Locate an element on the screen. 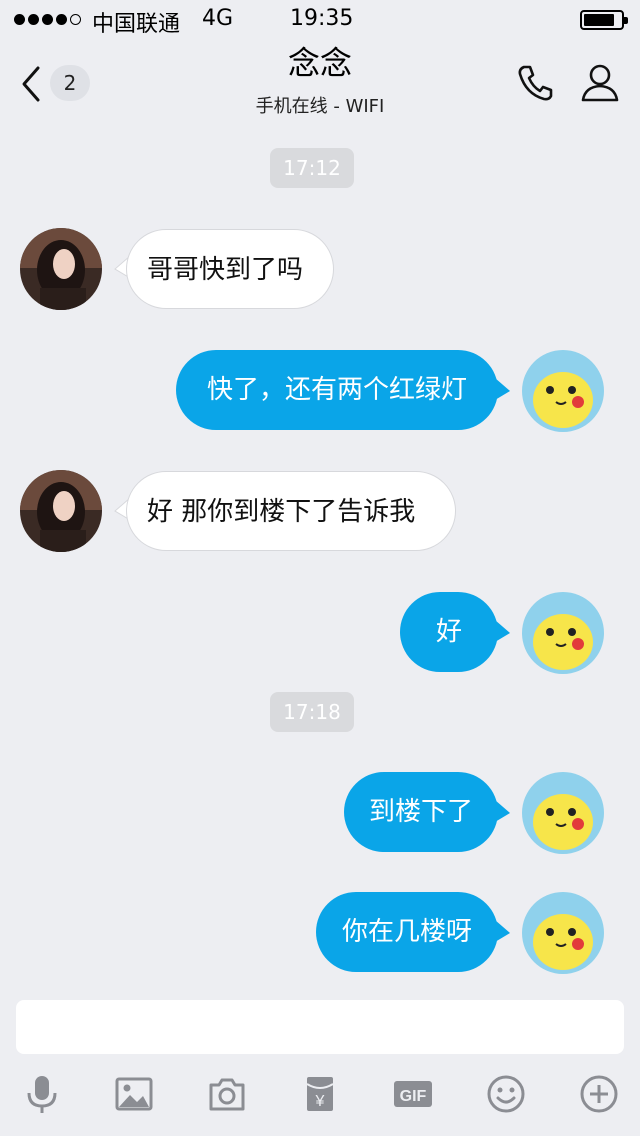  battery-icon is located at coordinates (604, 20).